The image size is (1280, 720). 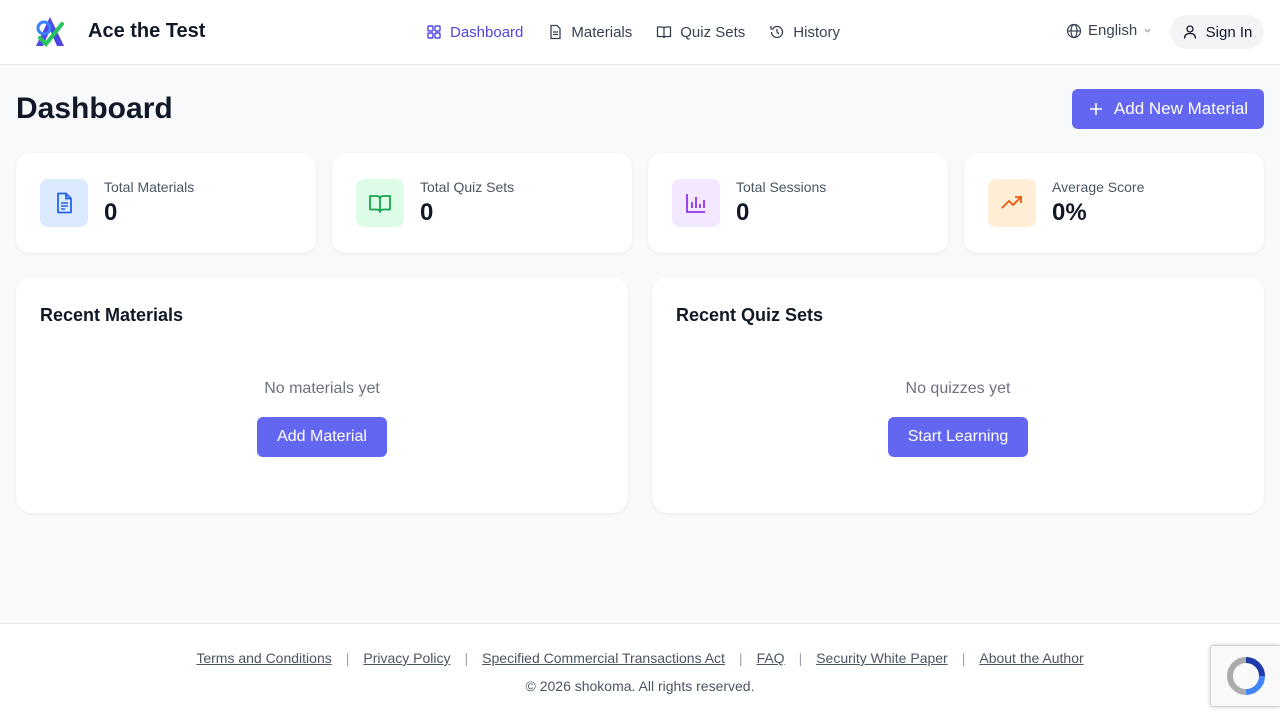 What do you see at coordinates (781, 187) in the screenshot?
I see `stat-label: Total Sessions` at bounding box center [781, 187].